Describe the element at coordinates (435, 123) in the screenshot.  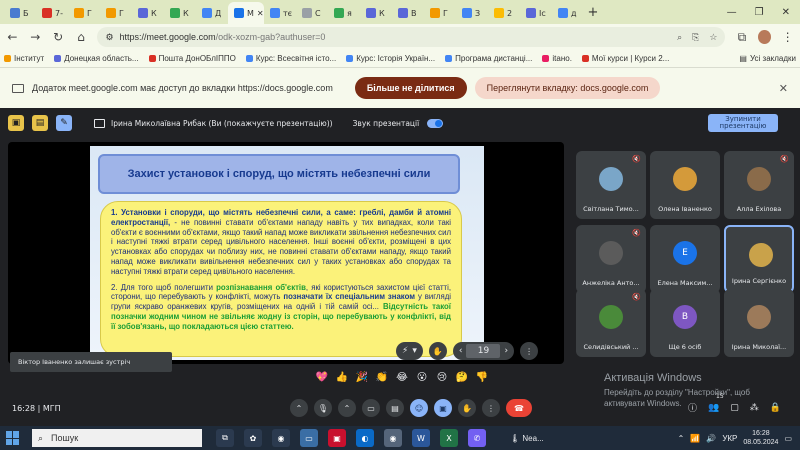
I see `presentation-sound-toggle` at that location.